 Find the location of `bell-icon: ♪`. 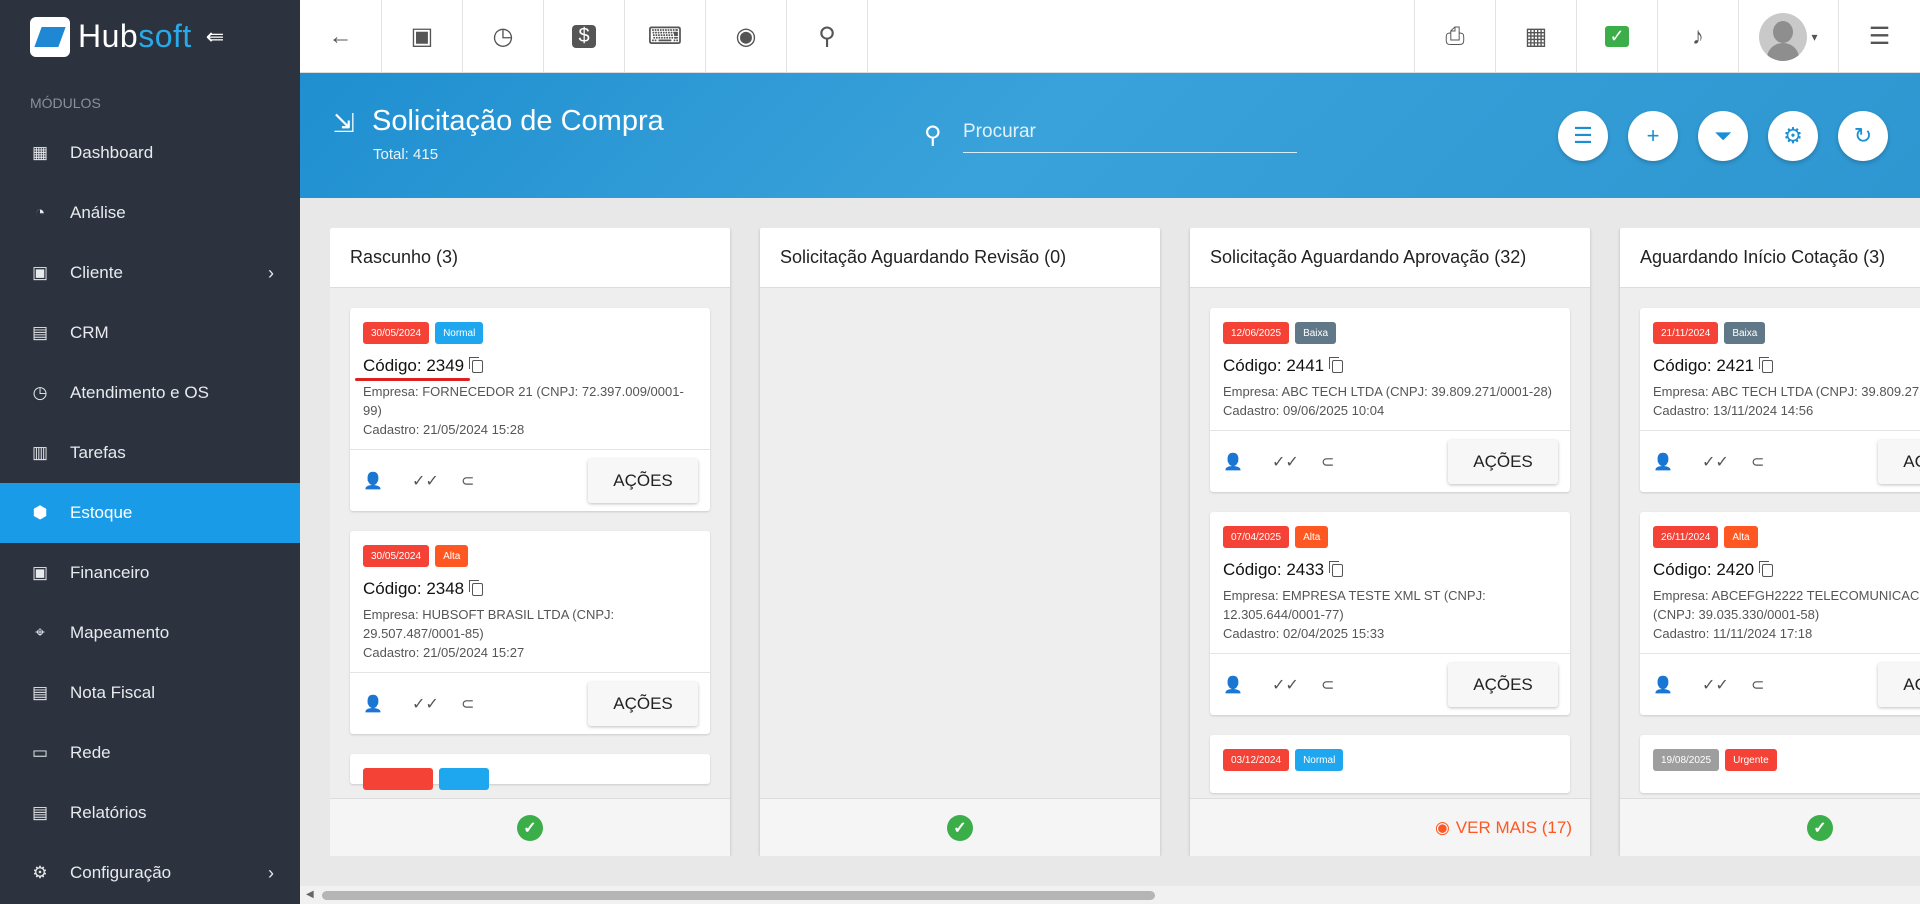

bell-icon: ♪ is located at coordinates (1698, 36).